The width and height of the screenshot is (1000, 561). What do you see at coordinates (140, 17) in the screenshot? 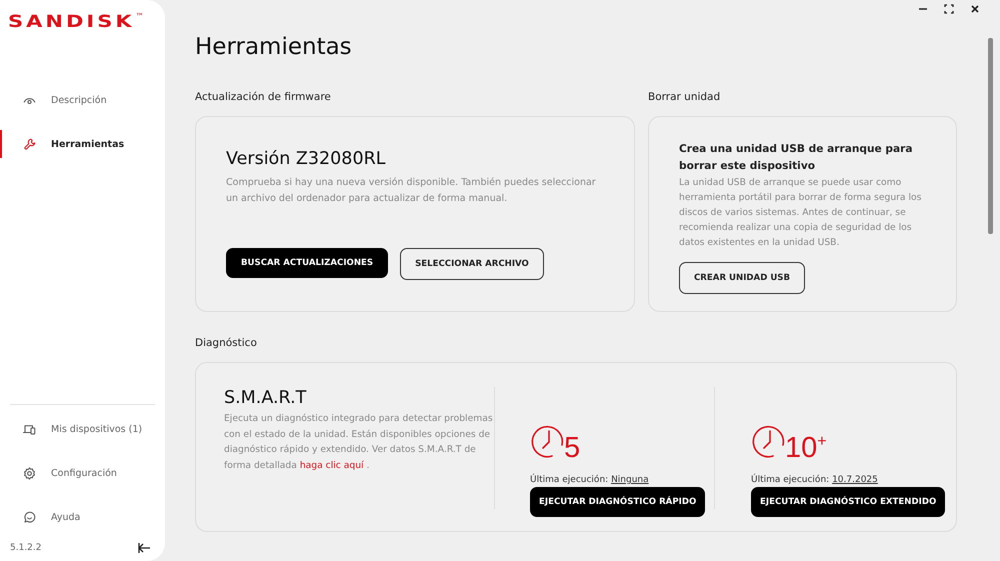
I see `trademark-mark: ™` at bounding box center [140, 17].